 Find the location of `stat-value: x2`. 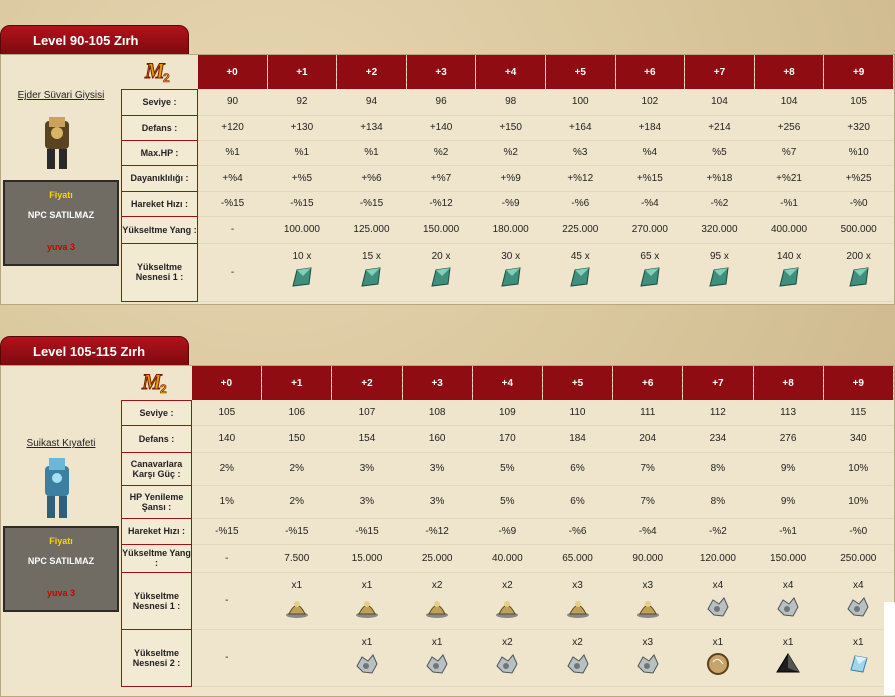

stat-value: x2 is located at coordinates (507, 658).